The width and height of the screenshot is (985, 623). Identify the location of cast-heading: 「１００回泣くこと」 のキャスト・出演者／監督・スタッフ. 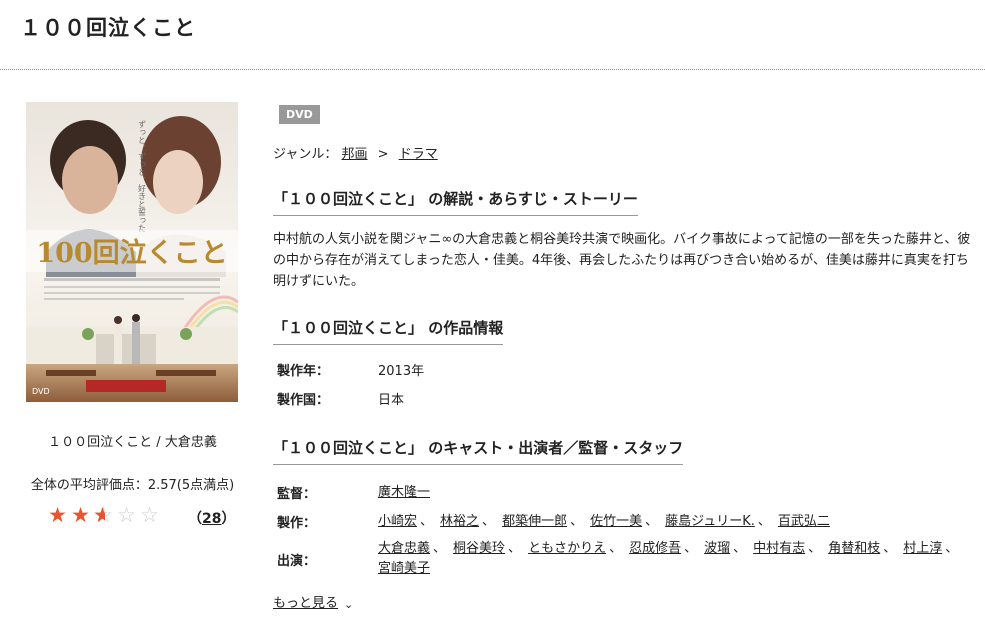
(478, 451).